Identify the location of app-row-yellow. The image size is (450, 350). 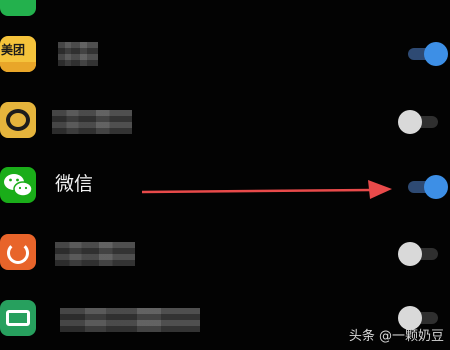
(225, 120).